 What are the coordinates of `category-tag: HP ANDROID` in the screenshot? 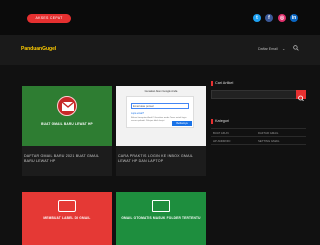 It's located at (221, 141).